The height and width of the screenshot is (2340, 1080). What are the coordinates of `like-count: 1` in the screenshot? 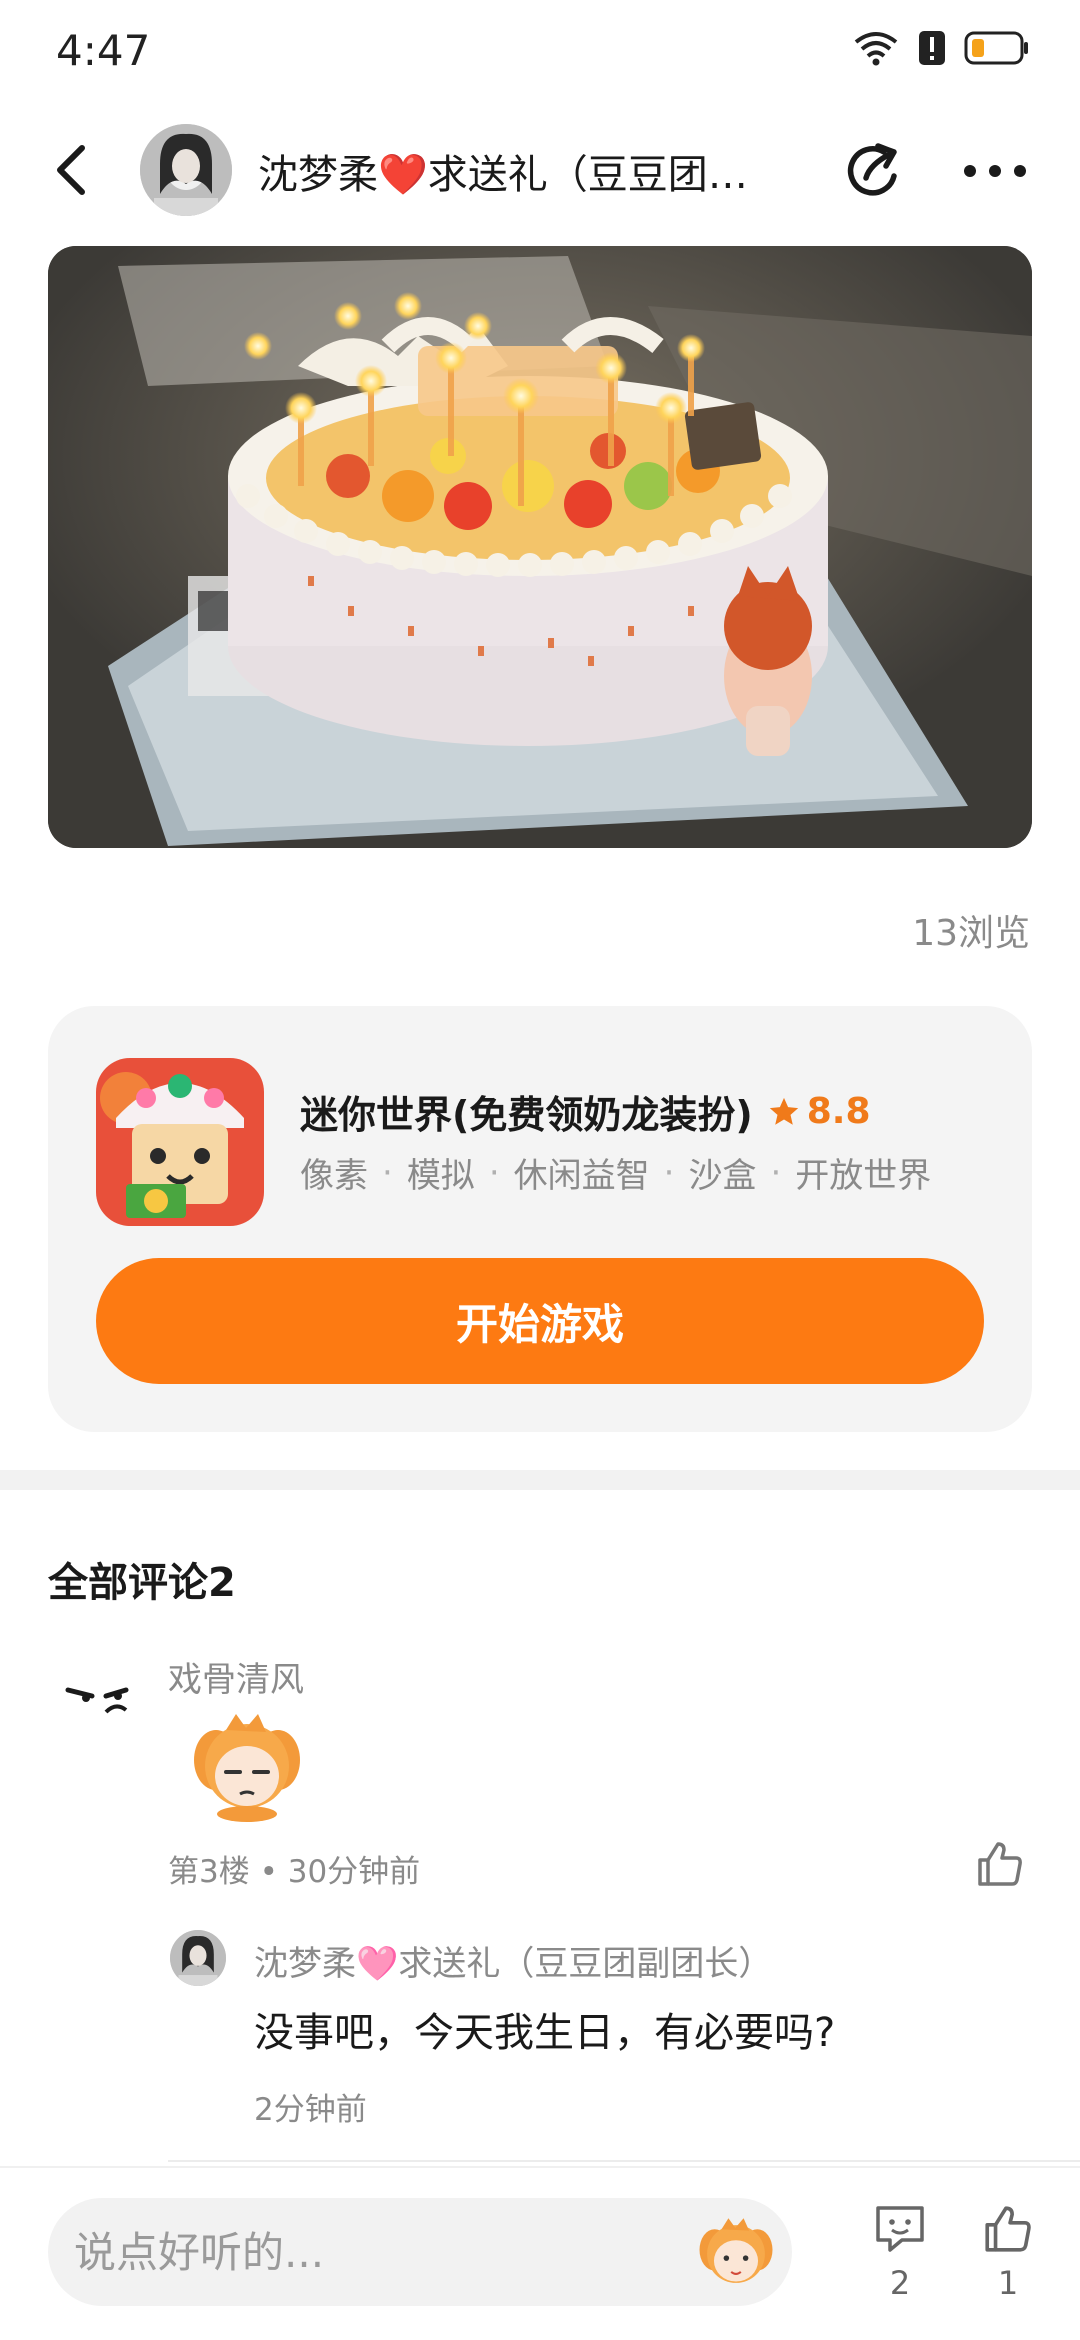 It's located at (1008, 2283).